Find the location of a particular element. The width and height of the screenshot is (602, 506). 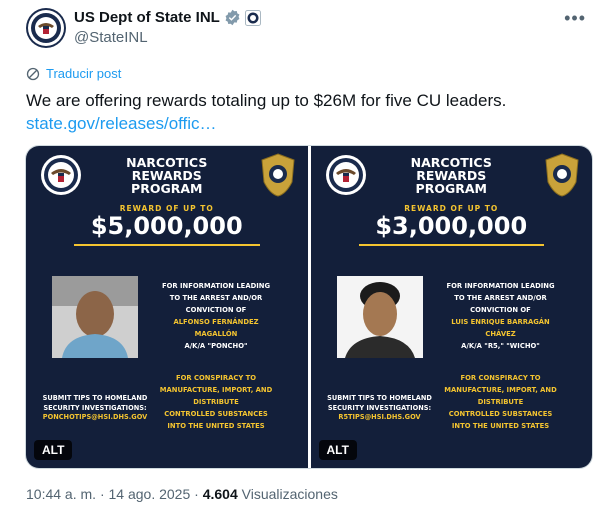

tips-email: R5TIPS@HSI.DHS.GOV is located at coordinates (379, 417).